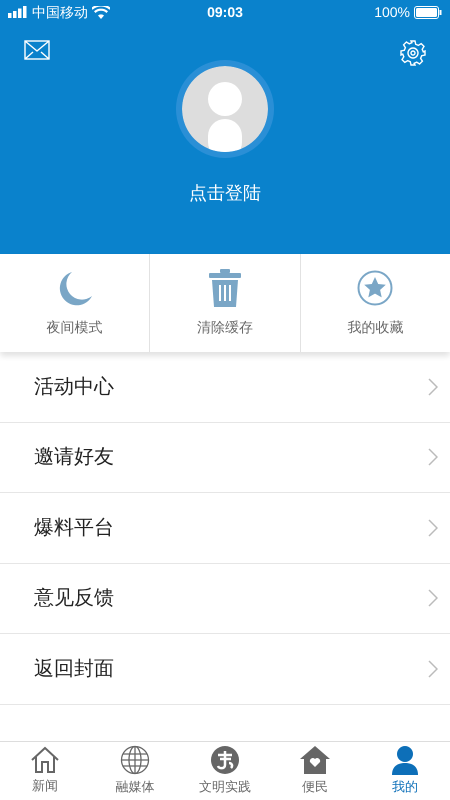  I want to click on signal-icon, so click(18, 12).